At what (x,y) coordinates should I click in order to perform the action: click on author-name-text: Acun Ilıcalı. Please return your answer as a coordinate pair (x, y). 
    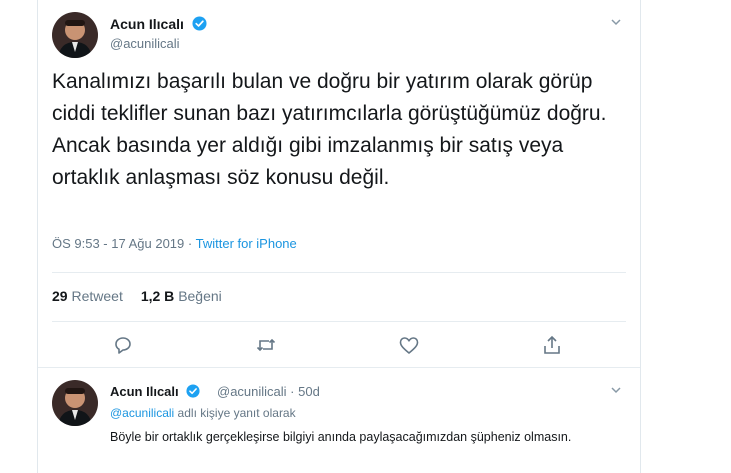
    Looking at the image, I should click on (147, 24).